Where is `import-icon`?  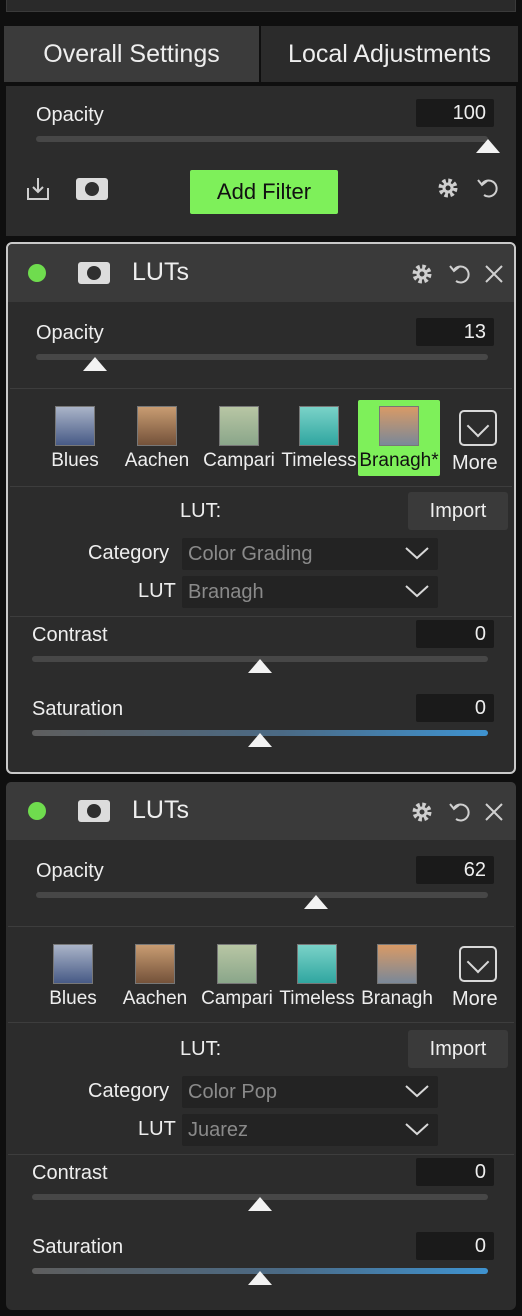 import-icon is located at coordinates (38, 189).